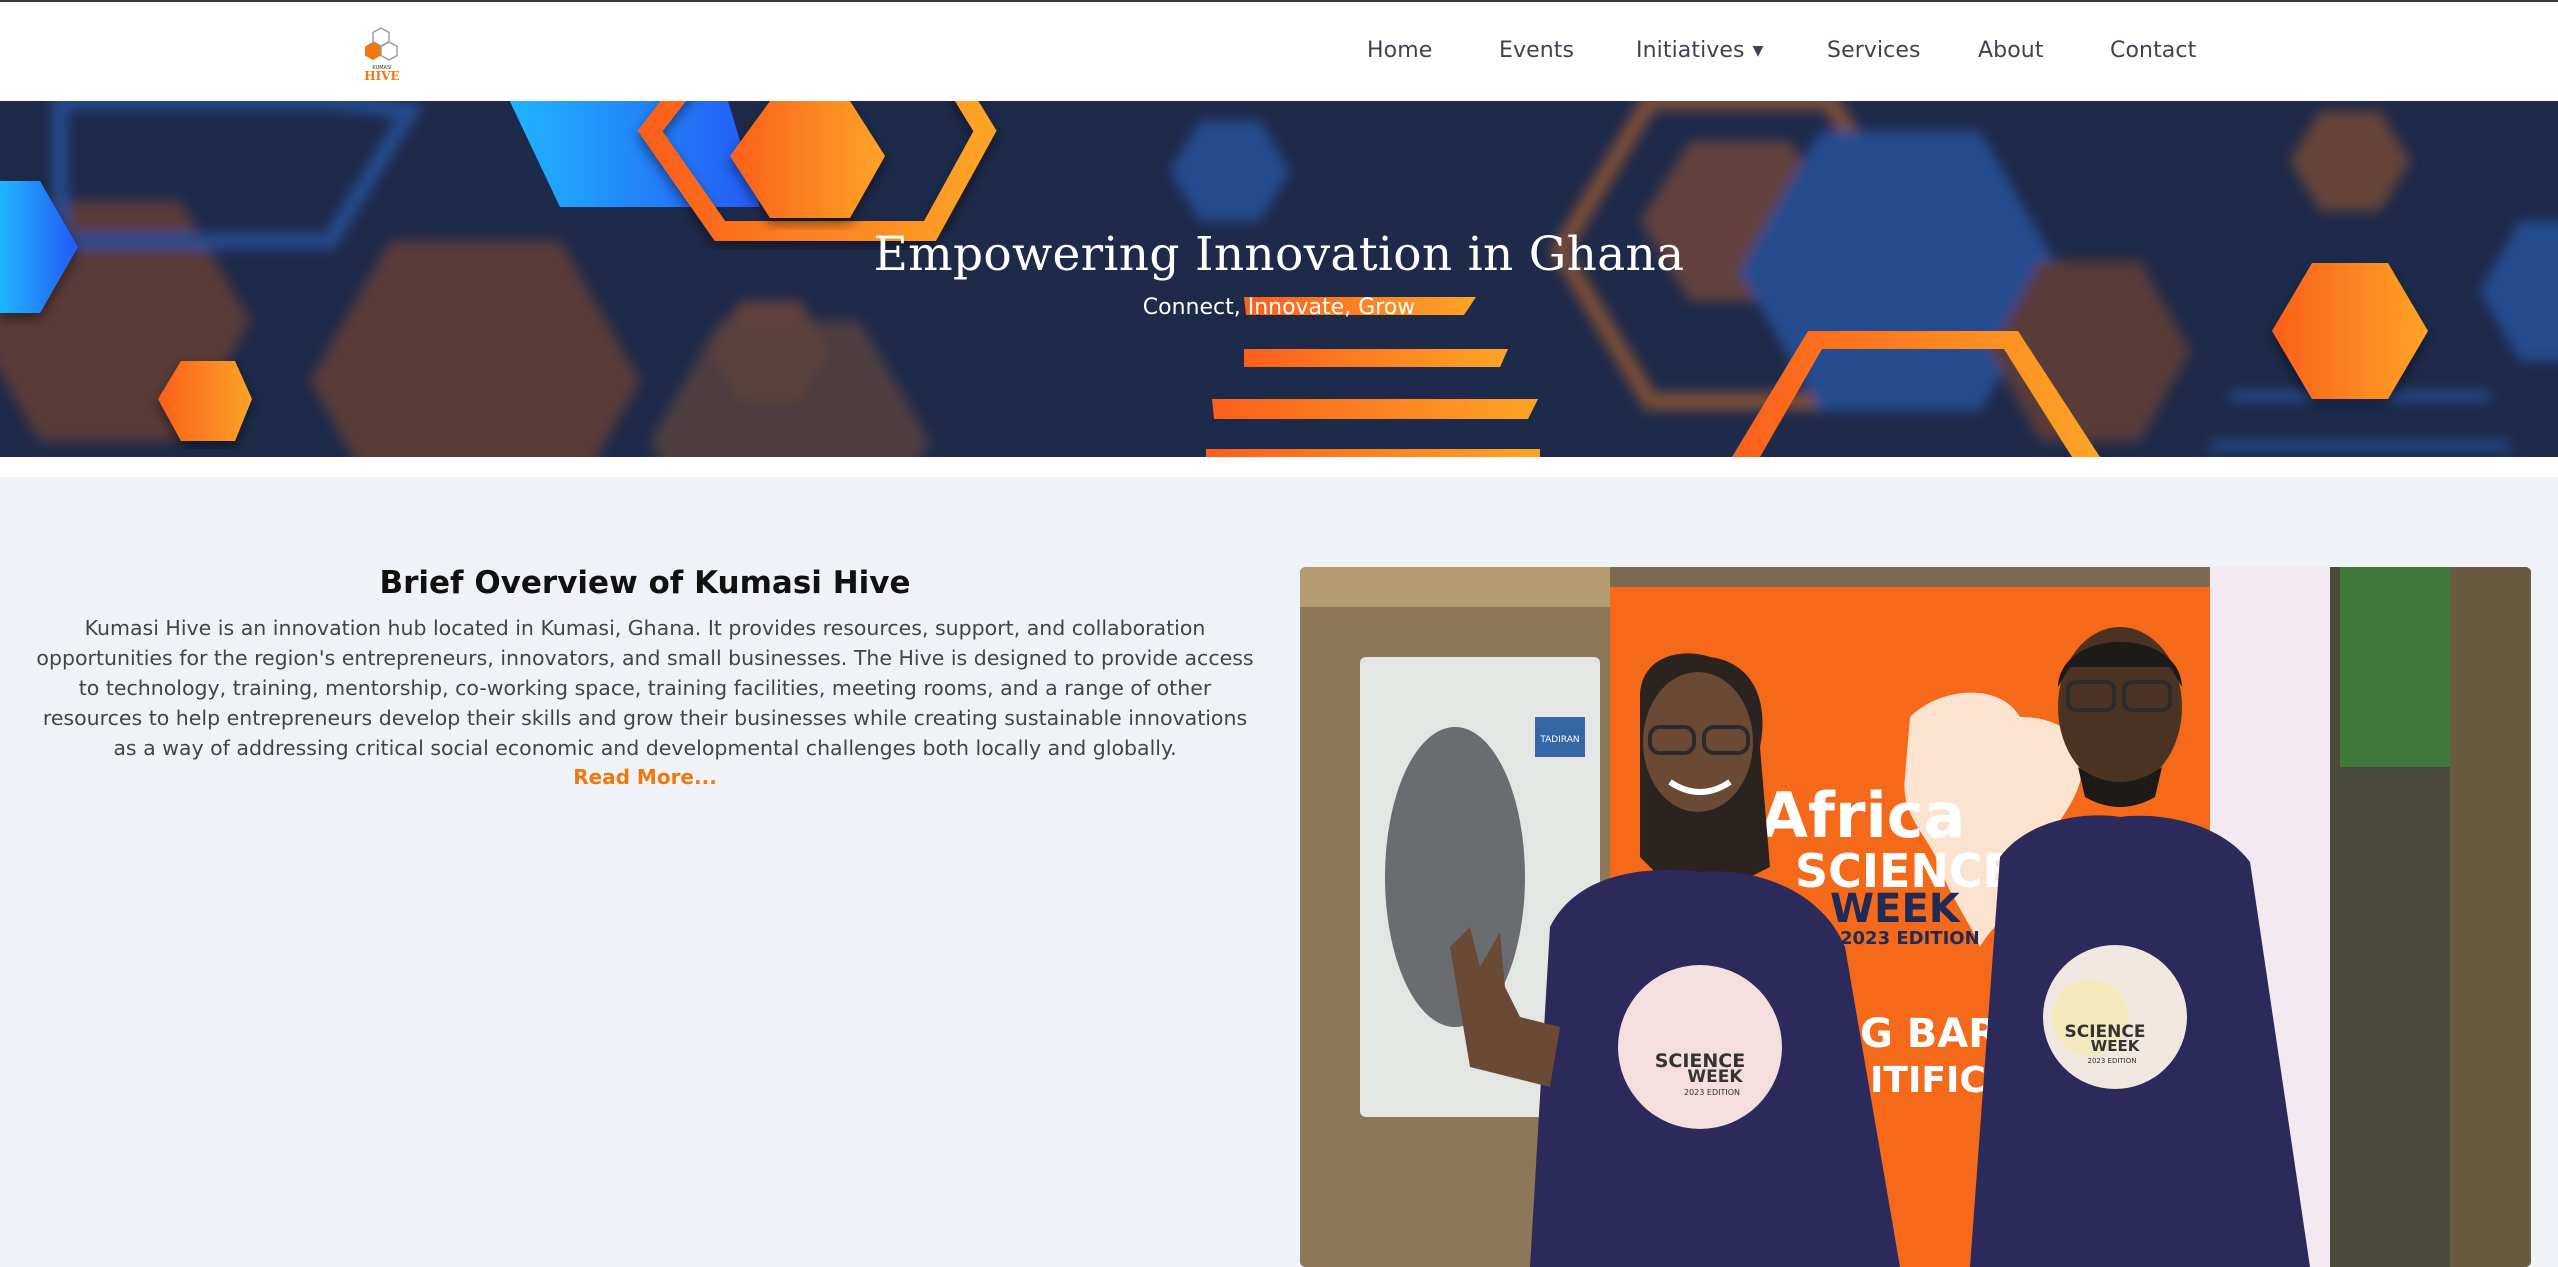 Image resolution: width=2558 pixels, height=1267 pixels. I want to click on hero-title: Empowering Innovation in Ghana, so click(1279, 254).